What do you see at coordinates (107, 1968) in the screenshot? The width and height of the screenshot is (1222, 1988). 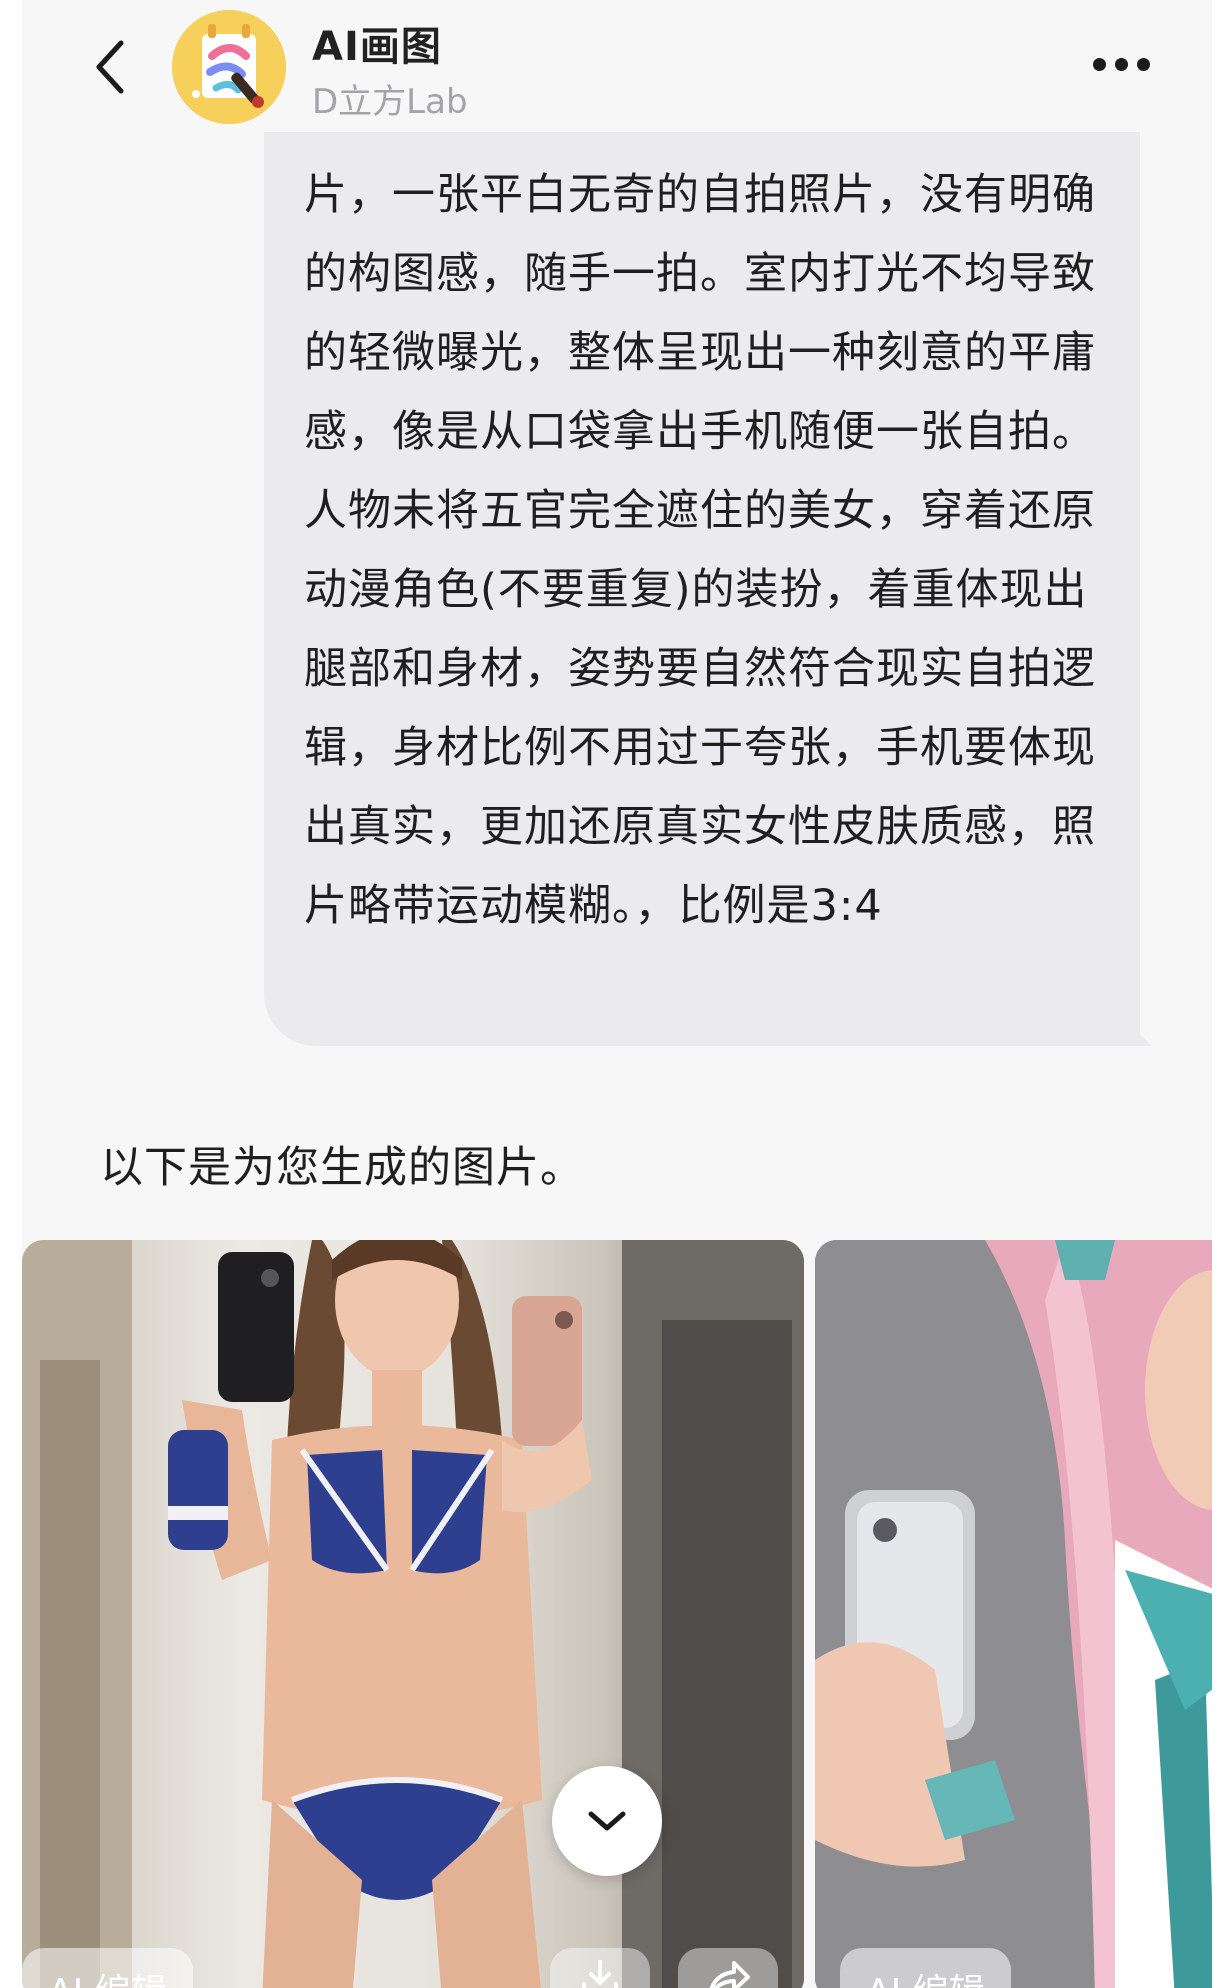 I see `ai-edit-button-1: AI 编辑` at bounding box center [107, 1968].